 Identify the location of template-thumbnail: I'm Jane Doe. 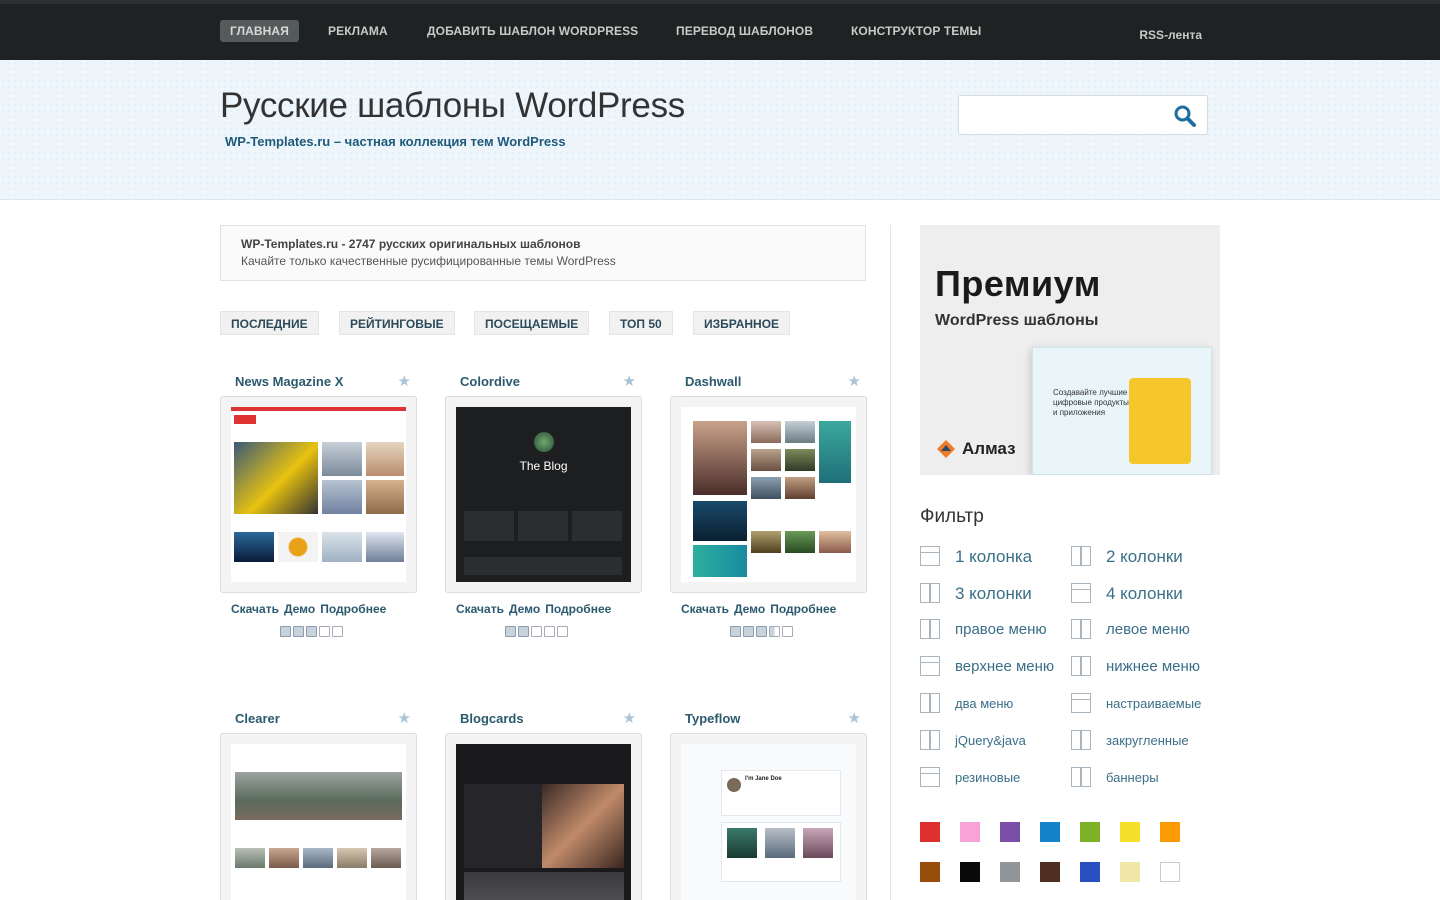
(768, 816).